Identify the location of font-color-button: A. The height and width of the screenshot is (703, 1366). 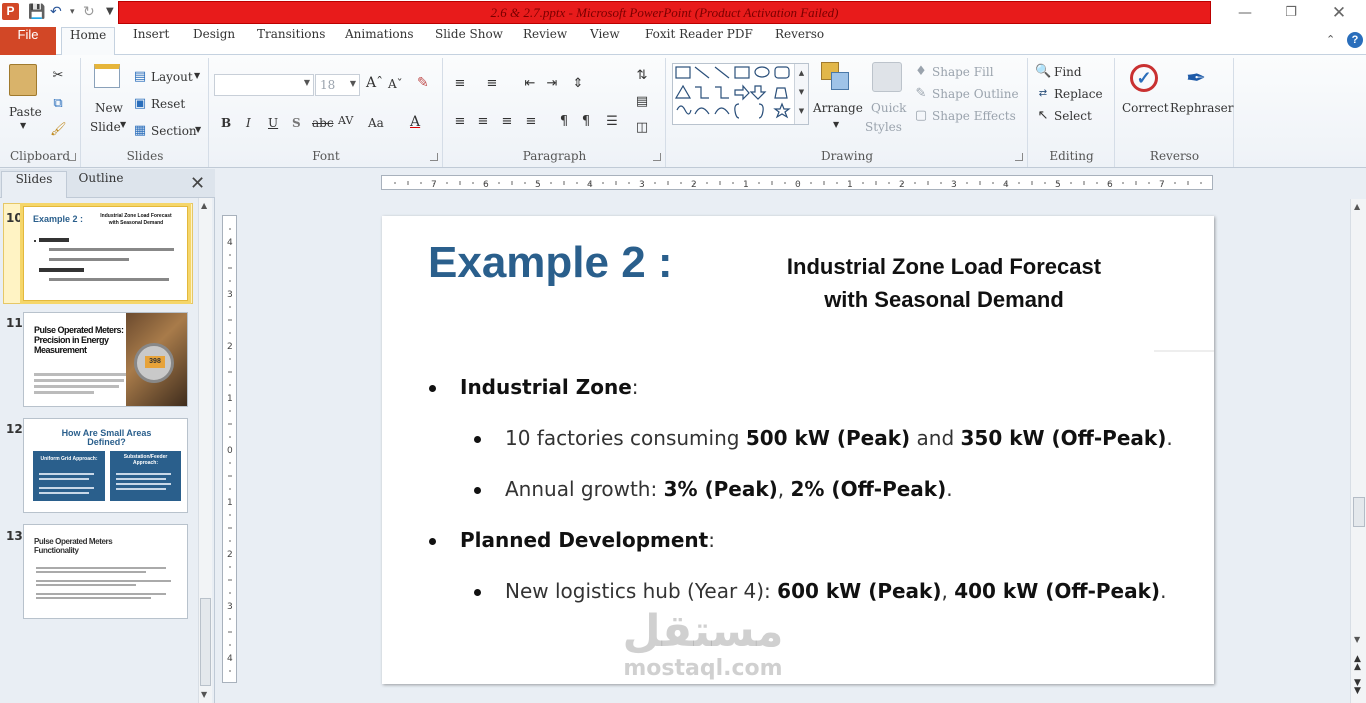
(415, 122).